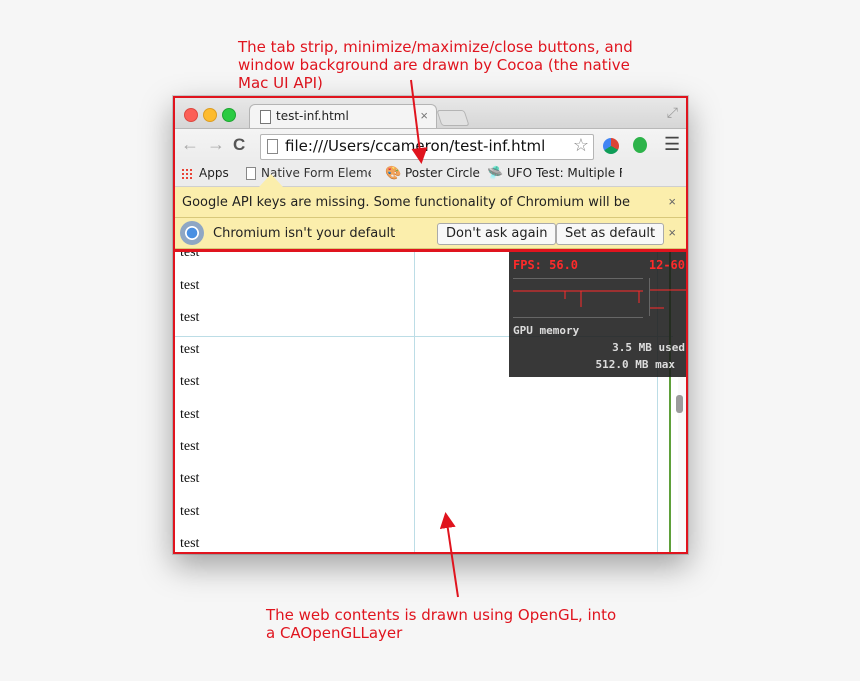 This screenshot has width=860, height=681. What do you see at coordinates (210, 115) in the screenshot?
I see `minimize-window-button` at bounding box center [210, 115].